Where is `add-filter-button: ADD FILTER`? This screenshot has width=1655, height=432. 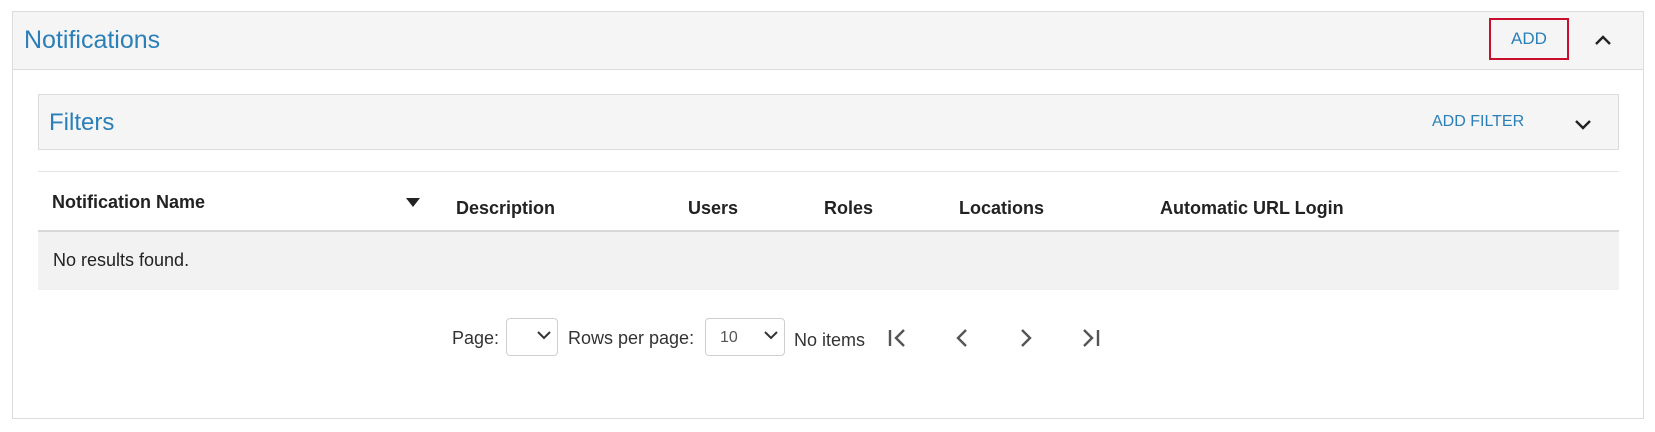
add-filter-button: ADD FILTER is located at coordinates (1478, 122).